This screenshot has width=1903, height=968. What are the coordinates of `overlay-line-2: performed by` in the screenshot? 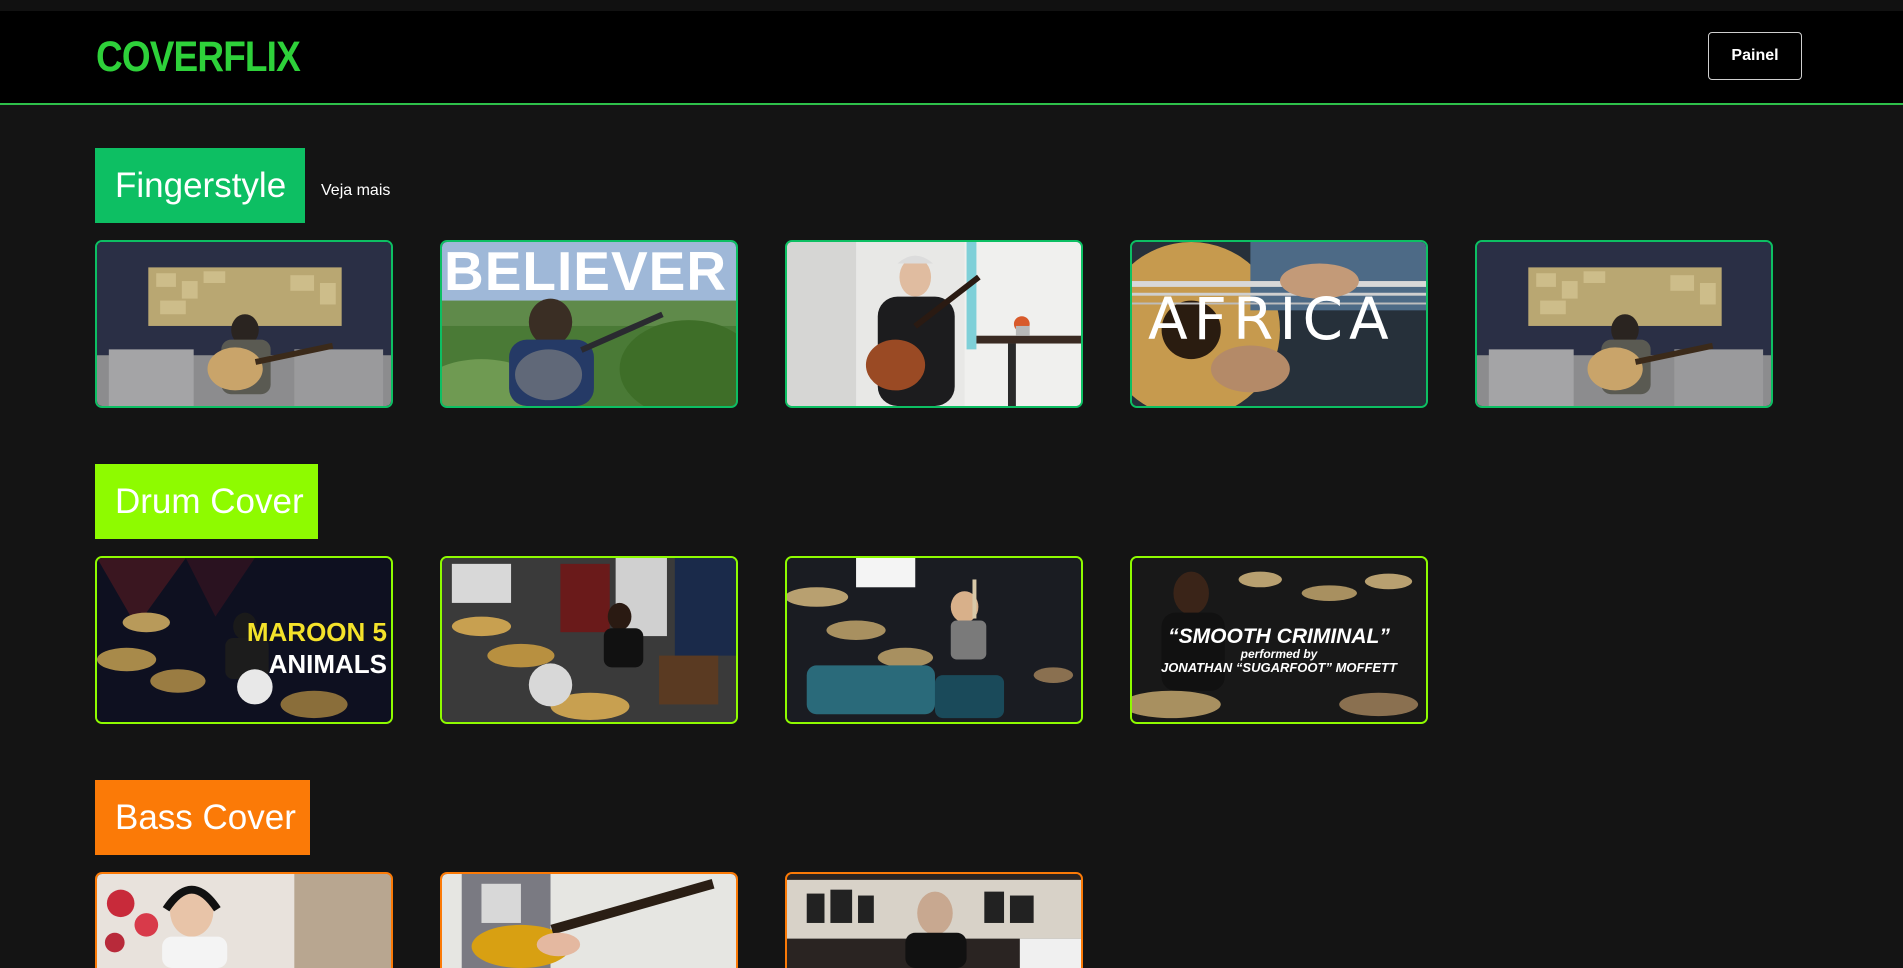 It's located at (1279, 654).